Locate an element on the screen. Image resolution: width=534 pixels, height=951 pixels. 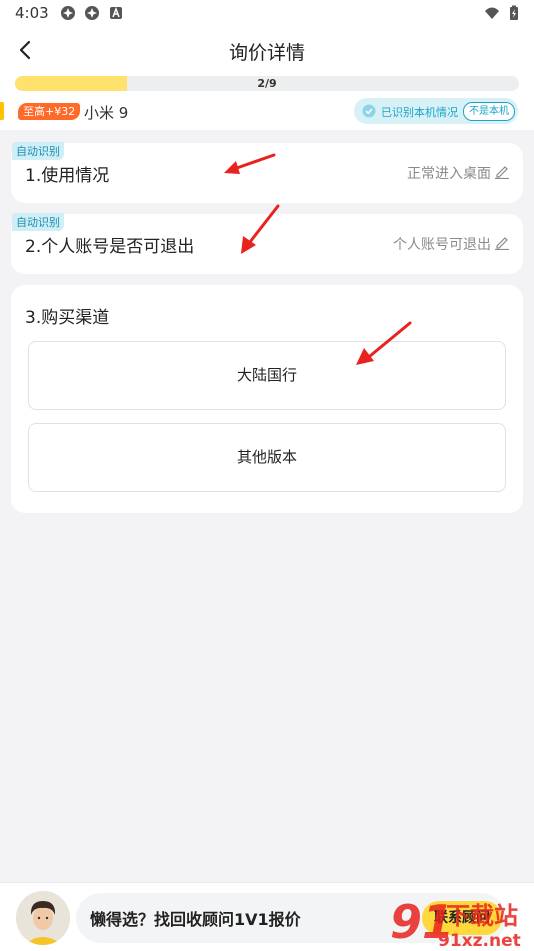
question-title: 3.购买渠道 is located at coordinates (67, 318).